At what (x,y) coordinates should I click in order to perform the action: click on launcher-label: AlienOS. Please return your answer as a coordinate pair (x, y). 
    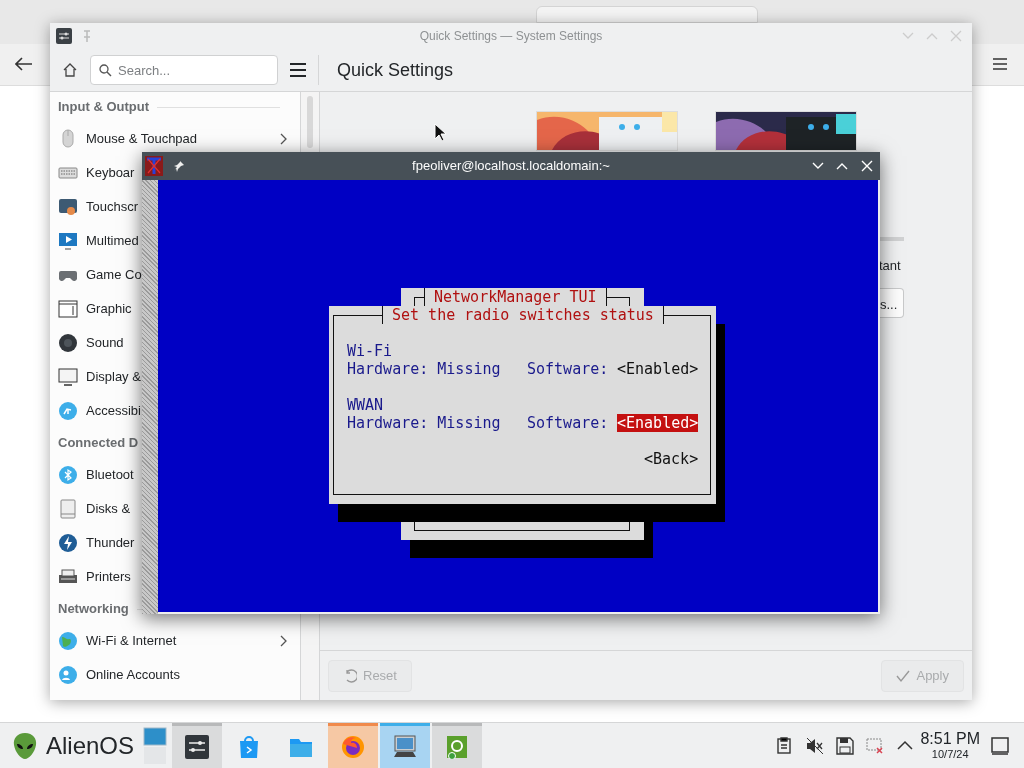
    Looking at the image, I should click on (90, 745).